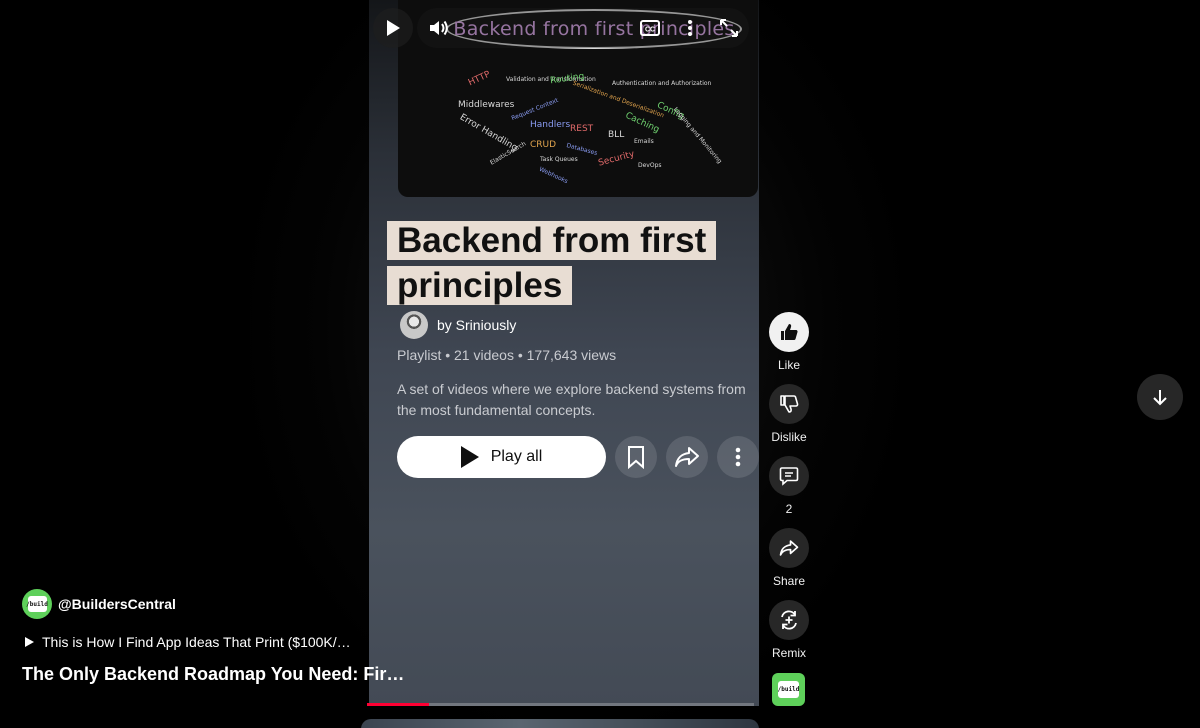  What do you see at coordinates (788, 365) in the screenshot?
I see `like-label: Like` at bounding box center [788, 365].